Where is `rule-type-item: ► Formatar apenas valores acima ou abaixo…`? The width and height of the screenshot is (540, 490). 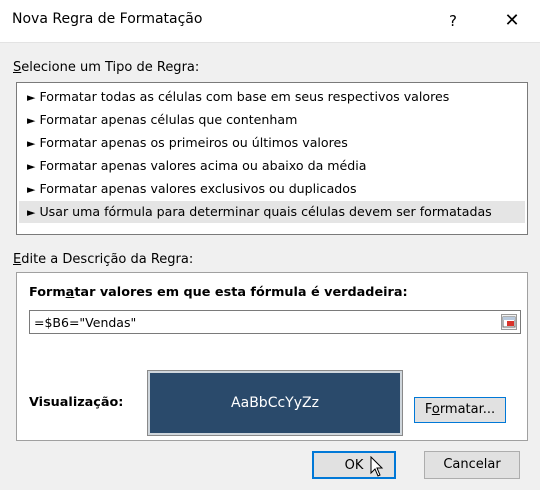
rule-type-item: ► Formatar apenas valores acima ou abaixo… is located at coordinates (272, 166).